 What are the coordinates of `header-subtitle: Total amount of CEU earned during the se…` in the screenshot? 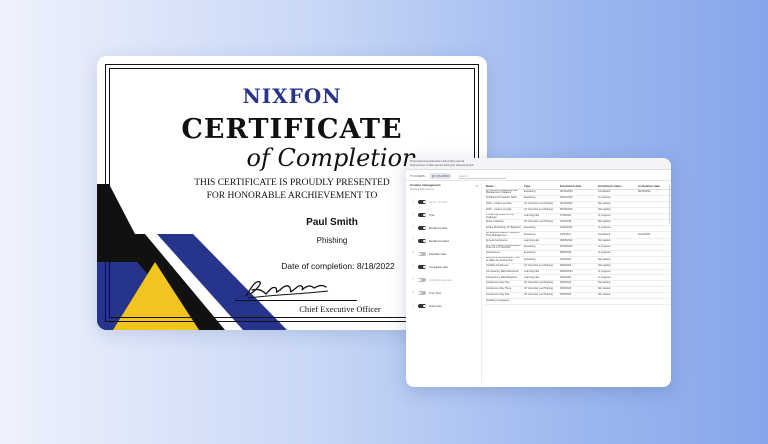 It's located at (442, 165).